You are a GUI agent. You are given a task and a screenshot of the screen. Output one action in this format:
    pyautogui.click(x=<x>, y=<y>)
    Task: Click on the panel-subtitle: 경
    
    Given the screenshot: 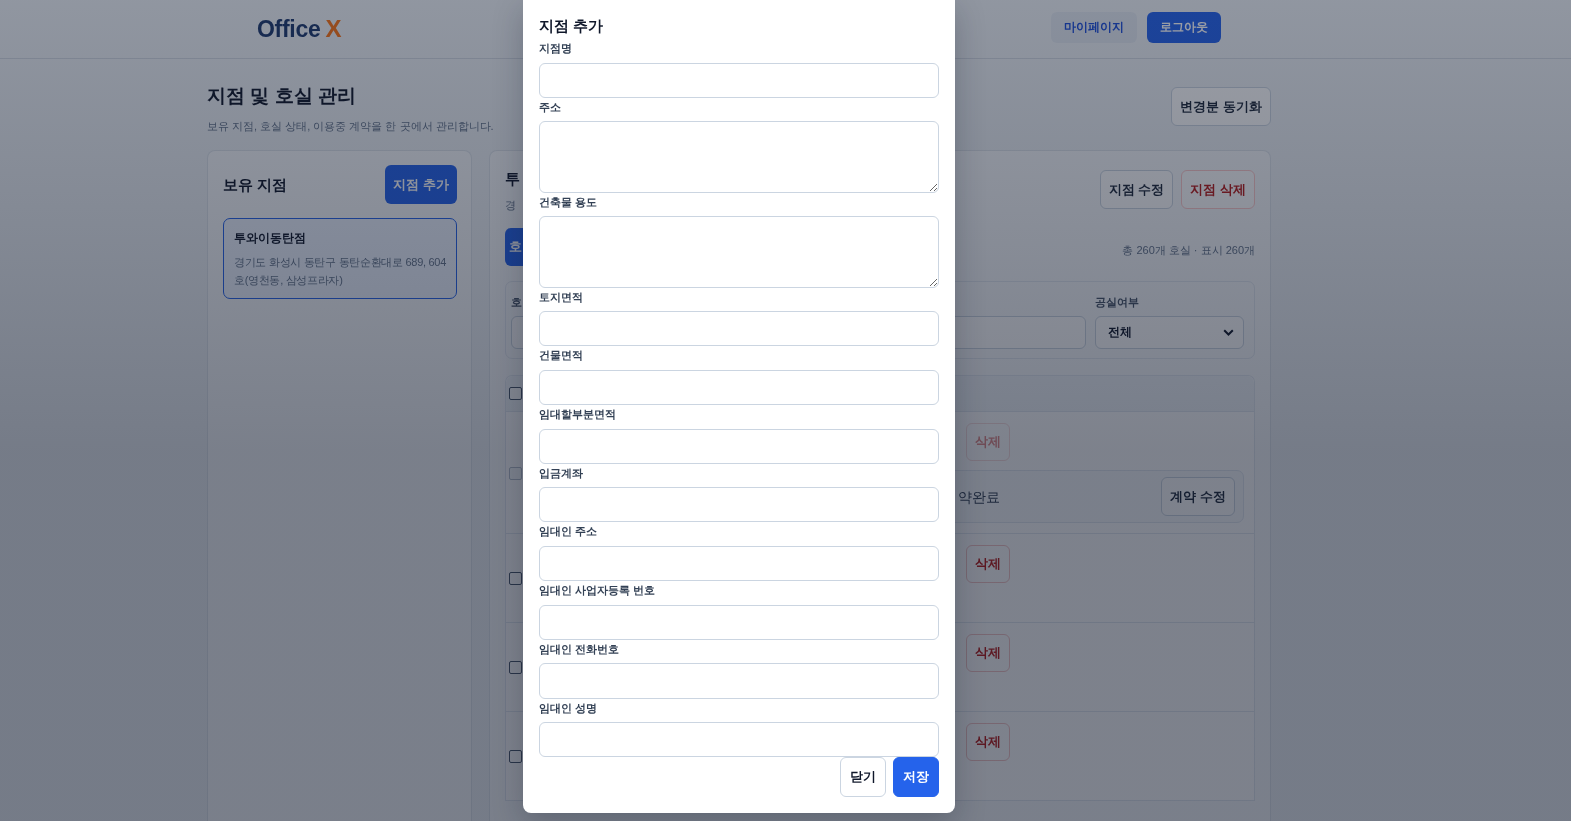 What is the action you would take?
    pyautogui.click(x=510, y=205)
    